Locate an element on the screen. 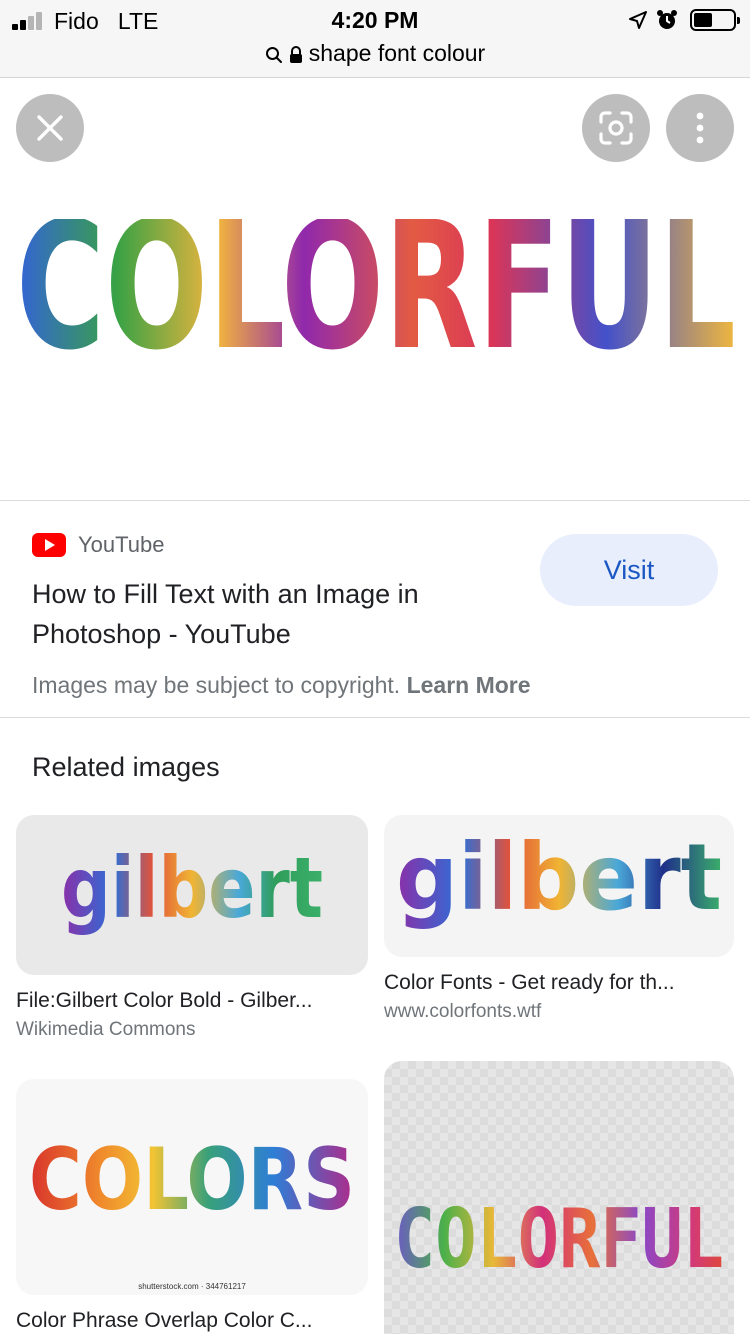 The width and height of the screenshot is (750, 1334). lens-icon is located at coordinates (616, 128).